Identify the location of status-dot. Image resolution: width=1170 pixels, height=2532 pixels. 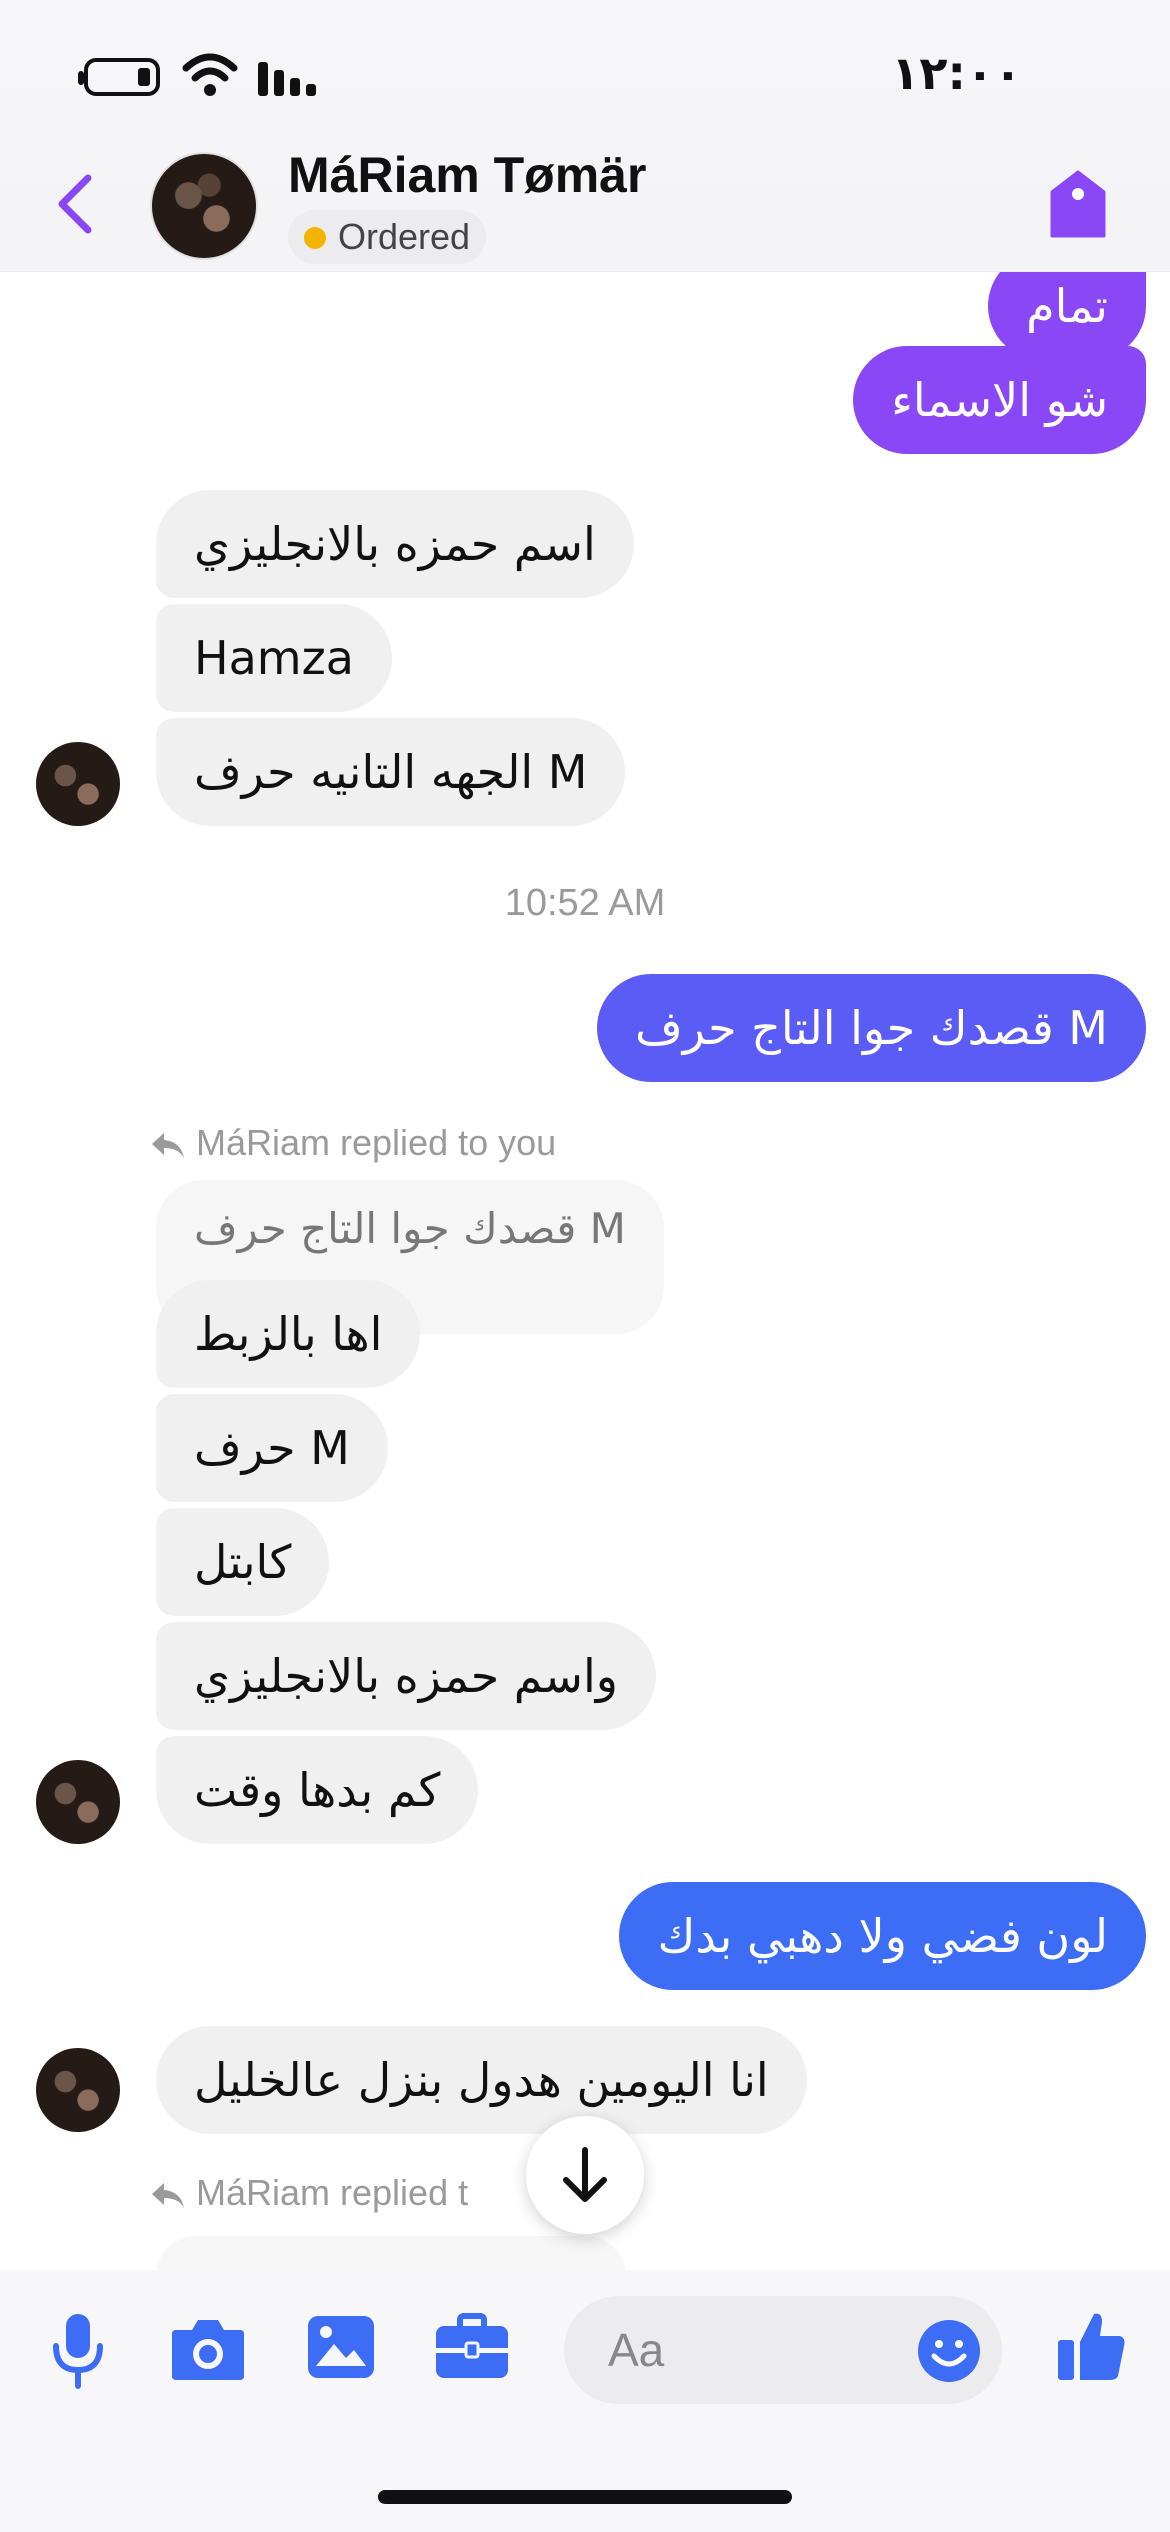
(315, 238).